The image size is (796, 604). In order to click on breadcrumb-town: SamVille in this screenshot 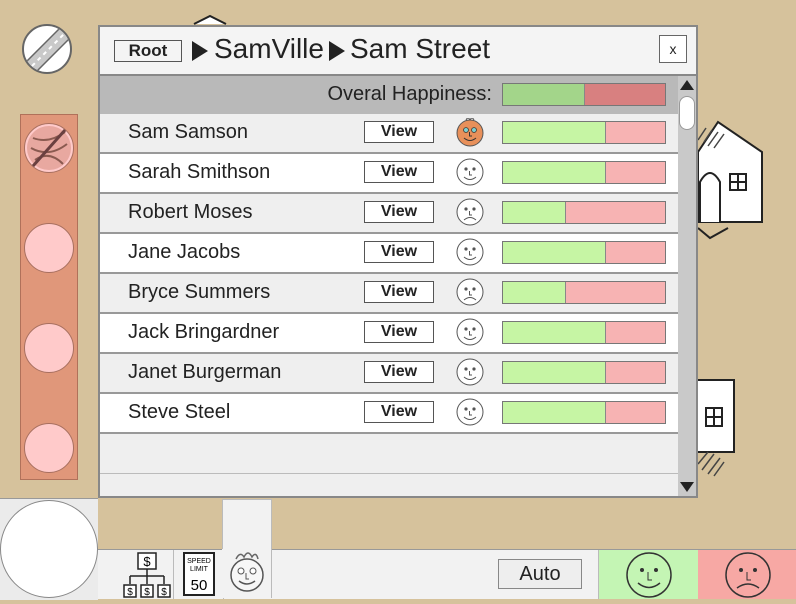, I will do `click(269, 49)`.